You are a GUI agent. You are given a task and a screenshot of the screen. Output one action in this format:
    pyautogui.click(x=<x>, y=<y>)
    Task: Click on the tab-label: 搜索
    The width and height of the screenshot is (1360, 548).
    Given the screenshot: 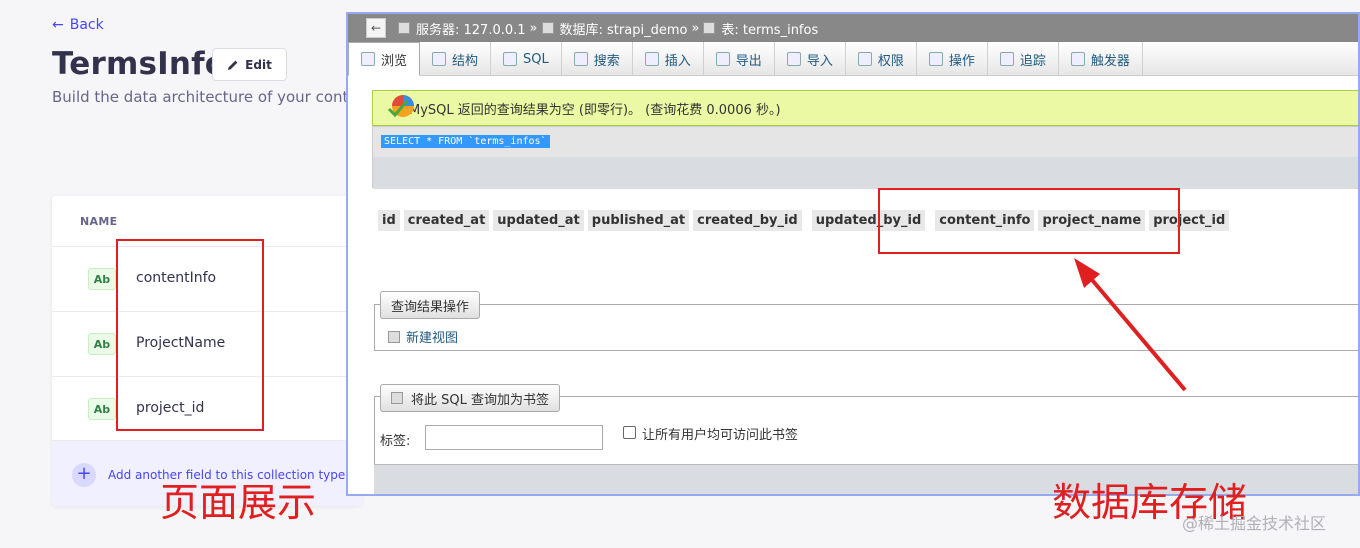 What is the action you would take?
    pyautogui.click(x=606, y=61)
    